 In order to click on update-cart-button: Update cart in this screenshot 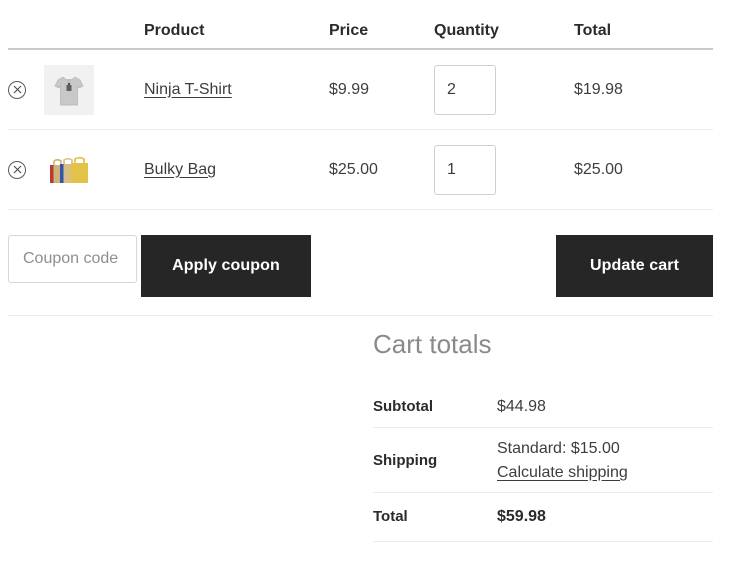, I will do `click(634, 266)`.